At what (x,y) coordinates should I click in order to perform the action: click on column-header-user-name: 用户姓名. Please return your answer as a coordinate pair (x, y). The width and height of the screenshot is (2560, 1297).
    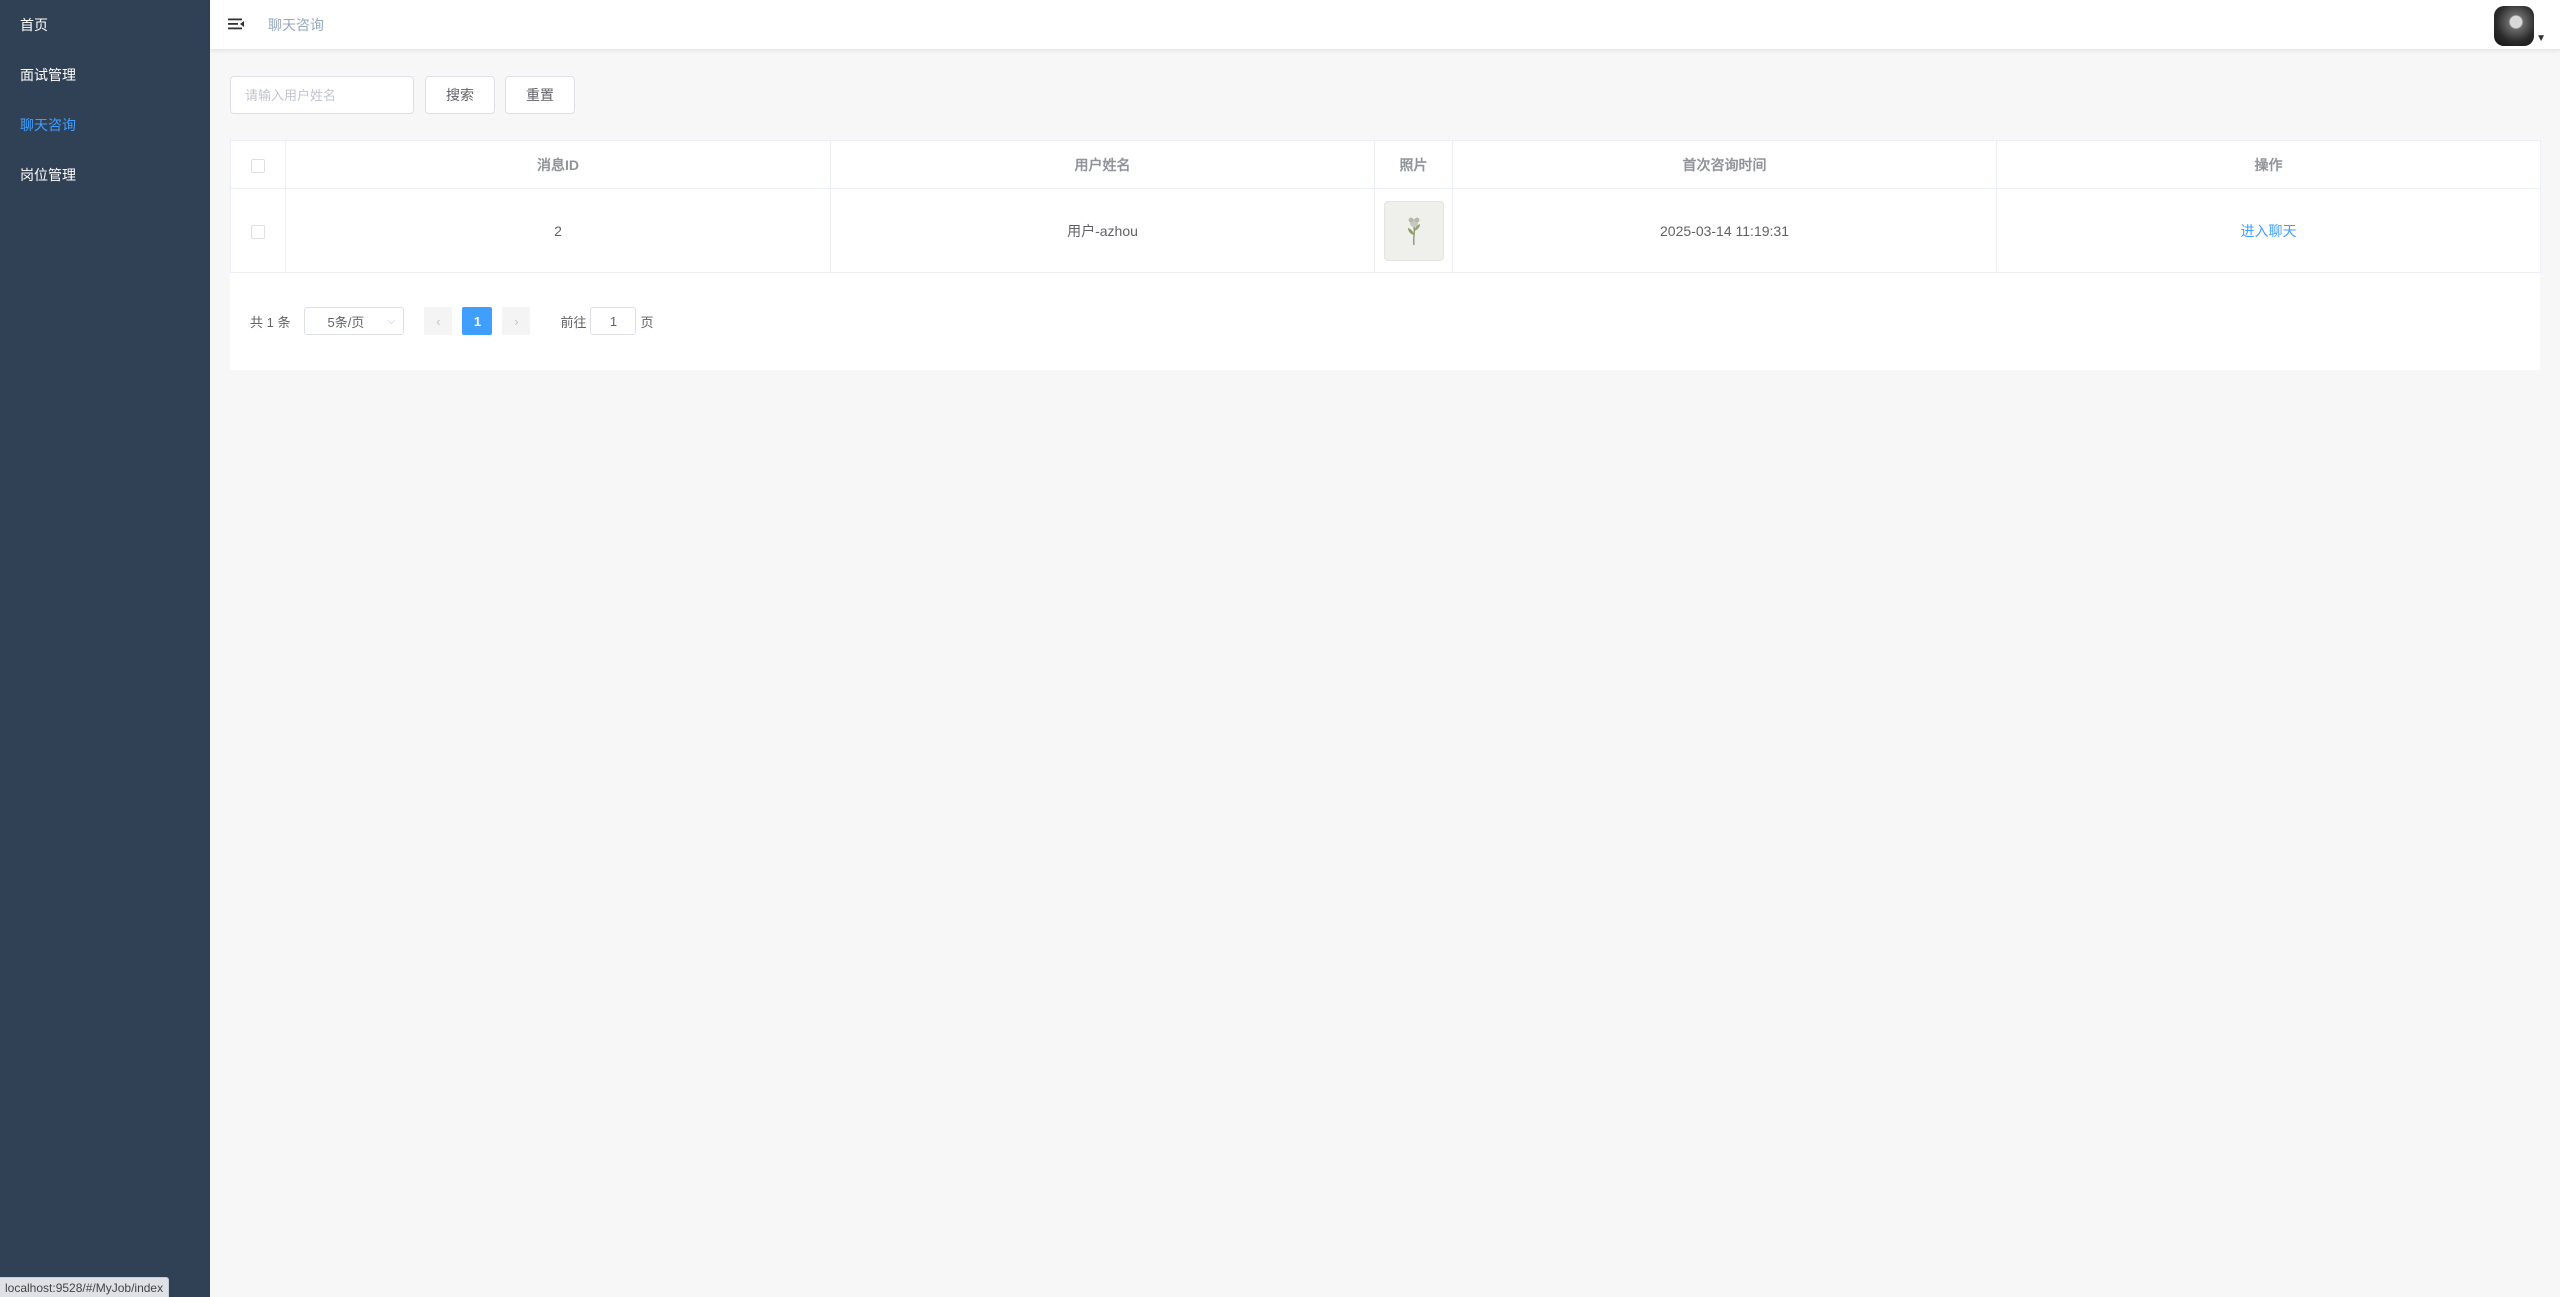
    Looking at the image, I should click on (1102, 164).